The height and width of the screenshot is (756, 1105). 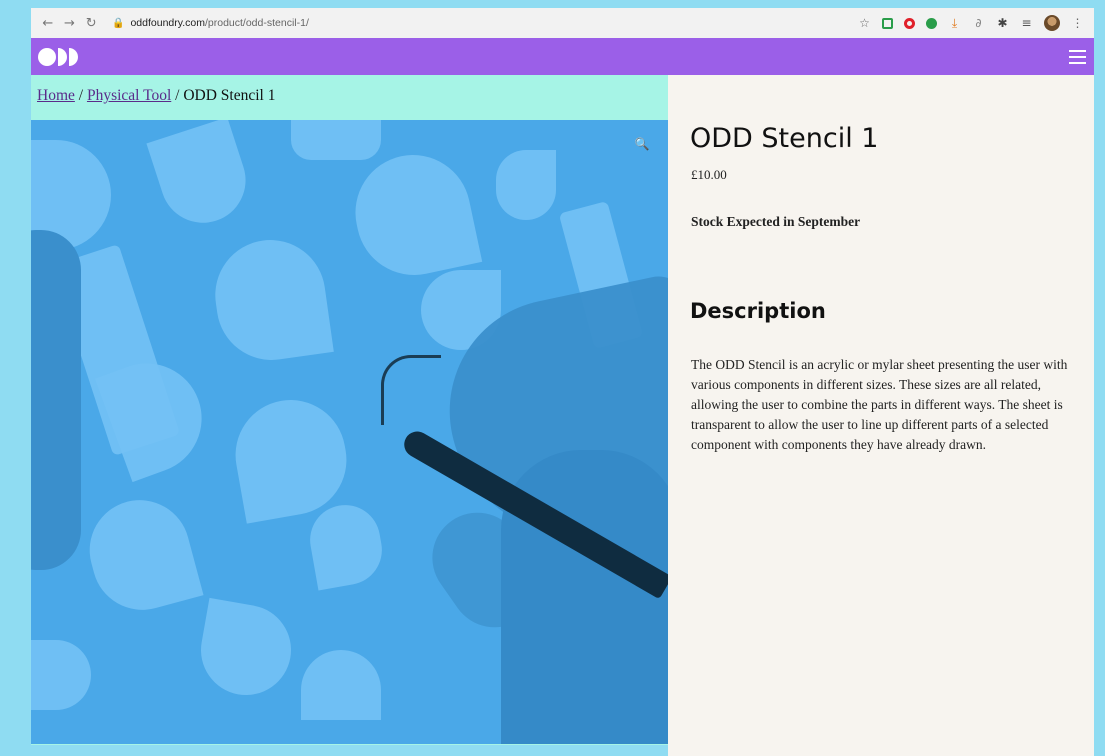 What do you see at coordinates (48, 23) in the screenshot?
I see `back-arrow-icon: ←` at bounding box center [48, 23].